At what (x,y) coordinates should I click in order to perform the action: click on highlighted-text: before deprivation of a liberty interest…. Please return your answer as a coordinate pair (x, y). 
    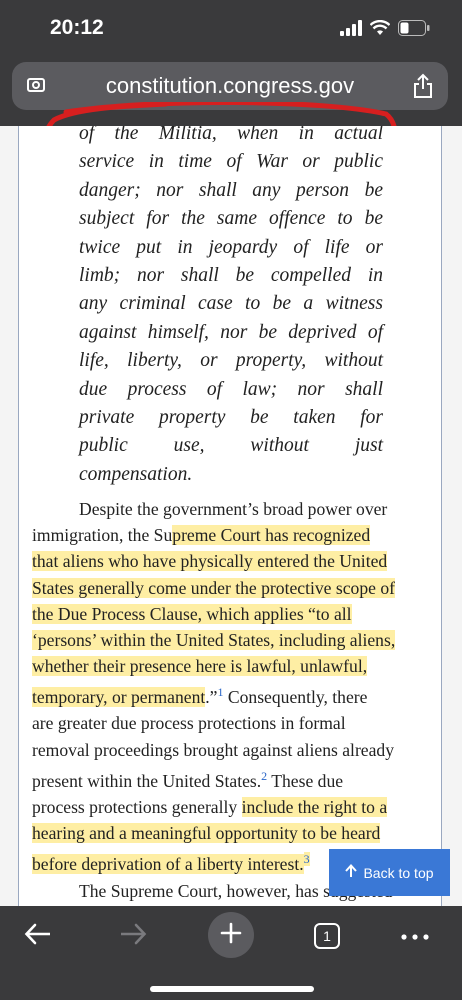
    Looking at the image, I should click on (168, 864).